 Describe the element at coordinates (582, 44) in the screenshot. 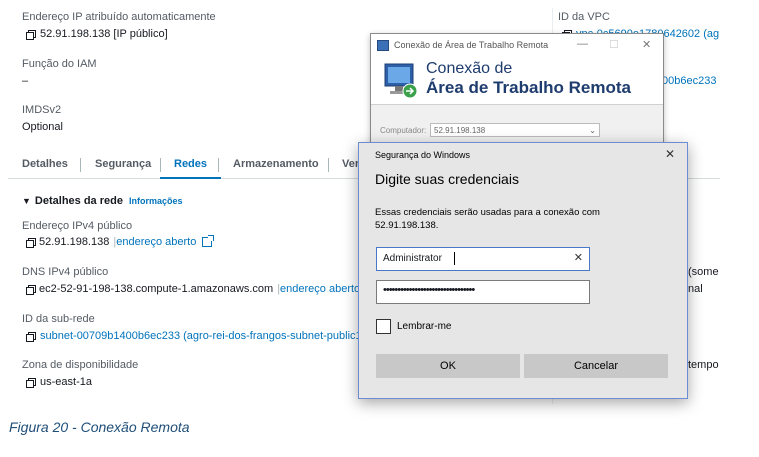

I see `minimize-icon: —` at that location.